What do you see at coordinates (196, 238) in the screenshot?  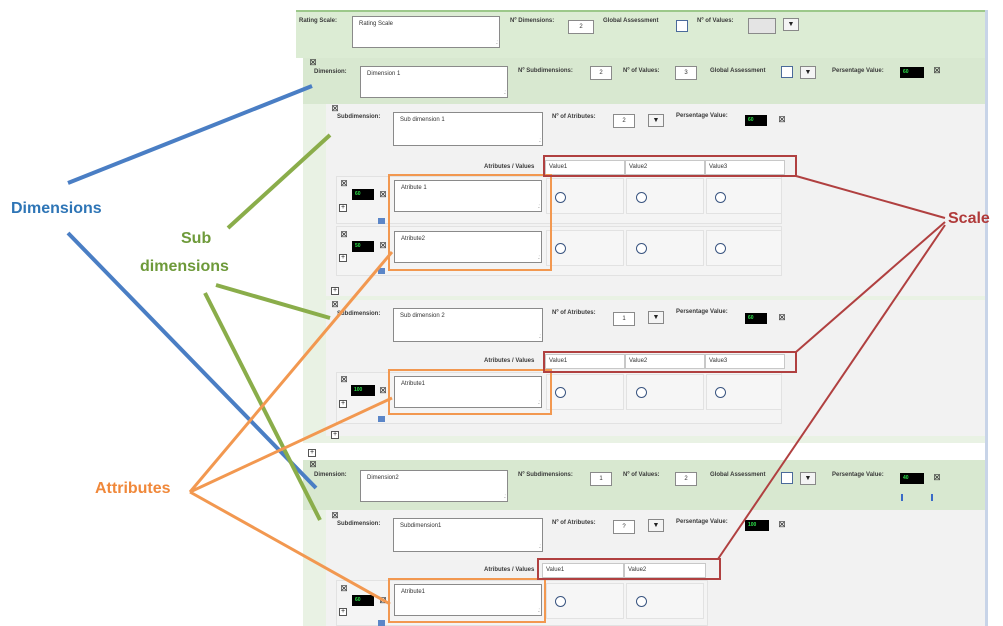 I see `subdimensions-annotation-line1: Sub` at bounding box center [196, 238].